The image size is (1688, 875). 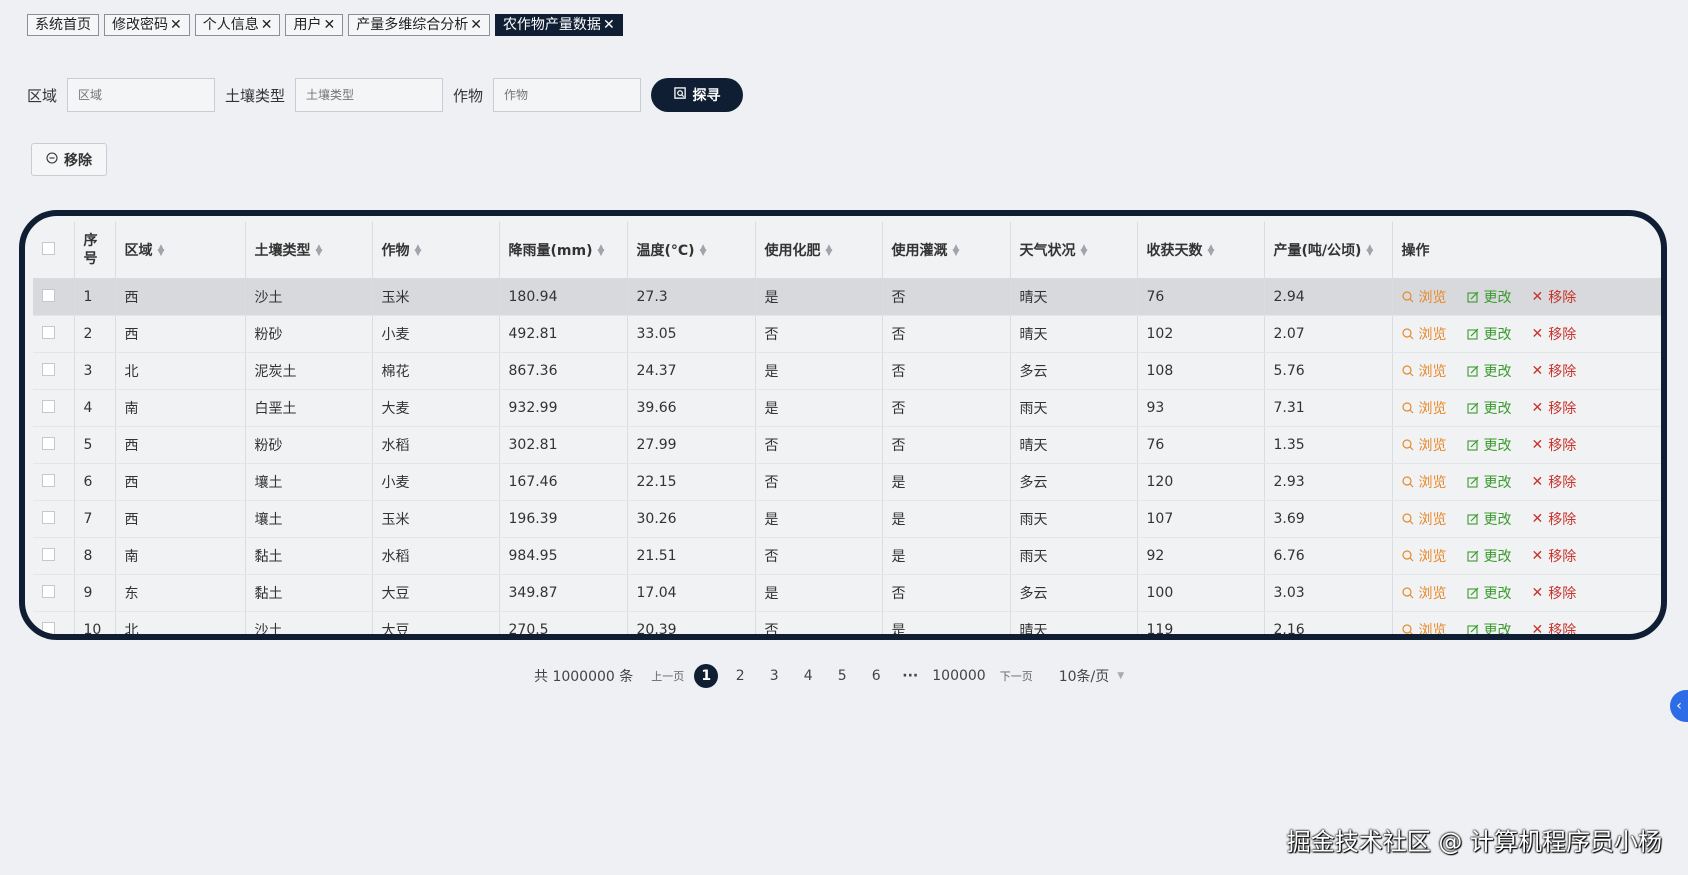 What do you see at coordinates (740, 676) in the screenshot?
I see `page-button: 2` at bounding box center [740, 676].